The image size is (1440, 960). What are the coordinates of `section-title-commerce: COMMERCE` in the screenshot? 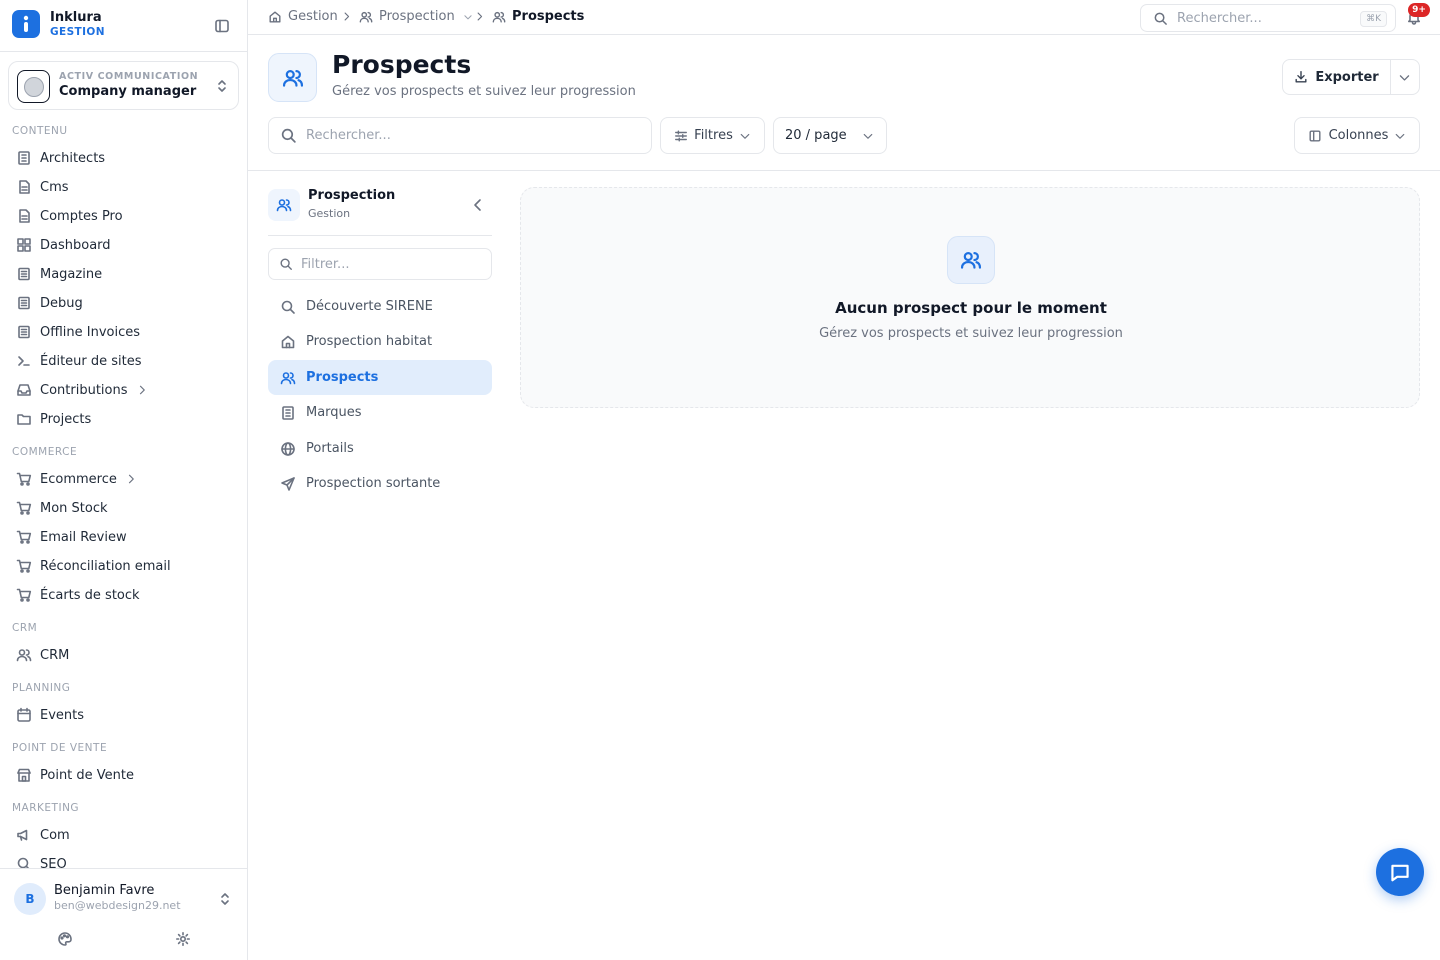 It's located at (45, 452).